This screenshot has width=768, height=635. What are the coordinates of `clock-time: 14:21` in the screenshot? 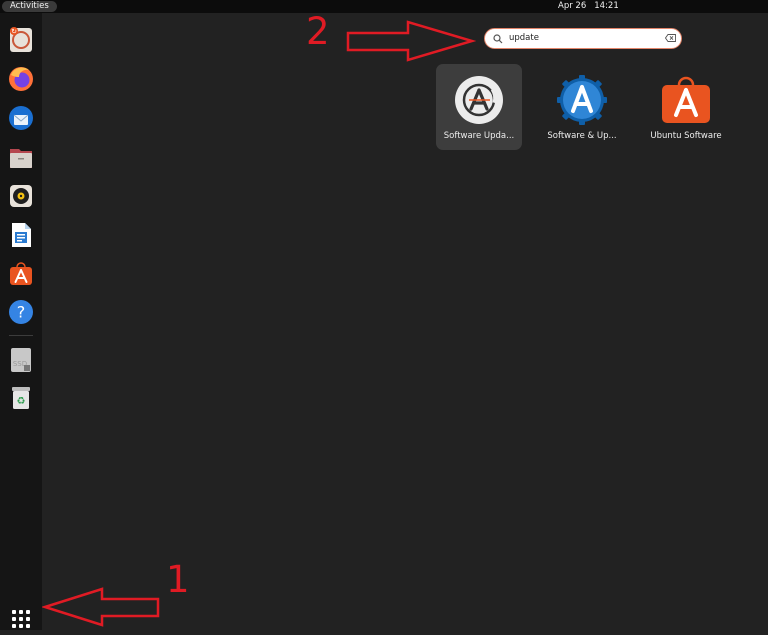 It's located at (606, 6).